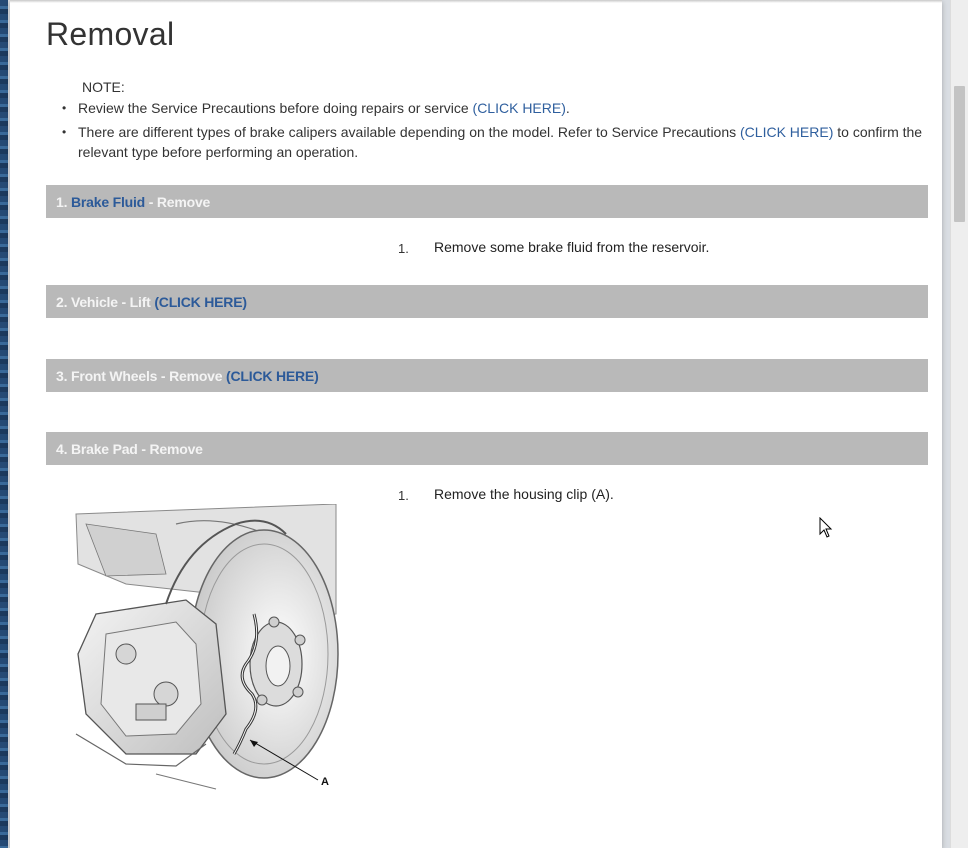  Describe the element at coordinates (110, 34) in the screenshot. I see `page-title: Removal` at that location.